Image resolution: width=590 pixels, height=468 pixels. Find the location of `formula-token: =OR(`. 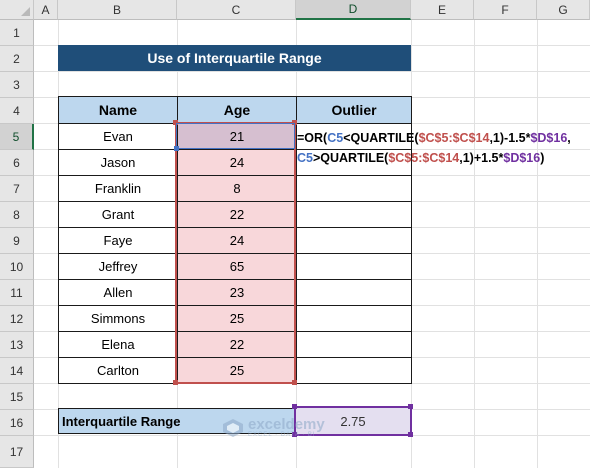

formula-token: =OR( is located at coordinates (312, 138).